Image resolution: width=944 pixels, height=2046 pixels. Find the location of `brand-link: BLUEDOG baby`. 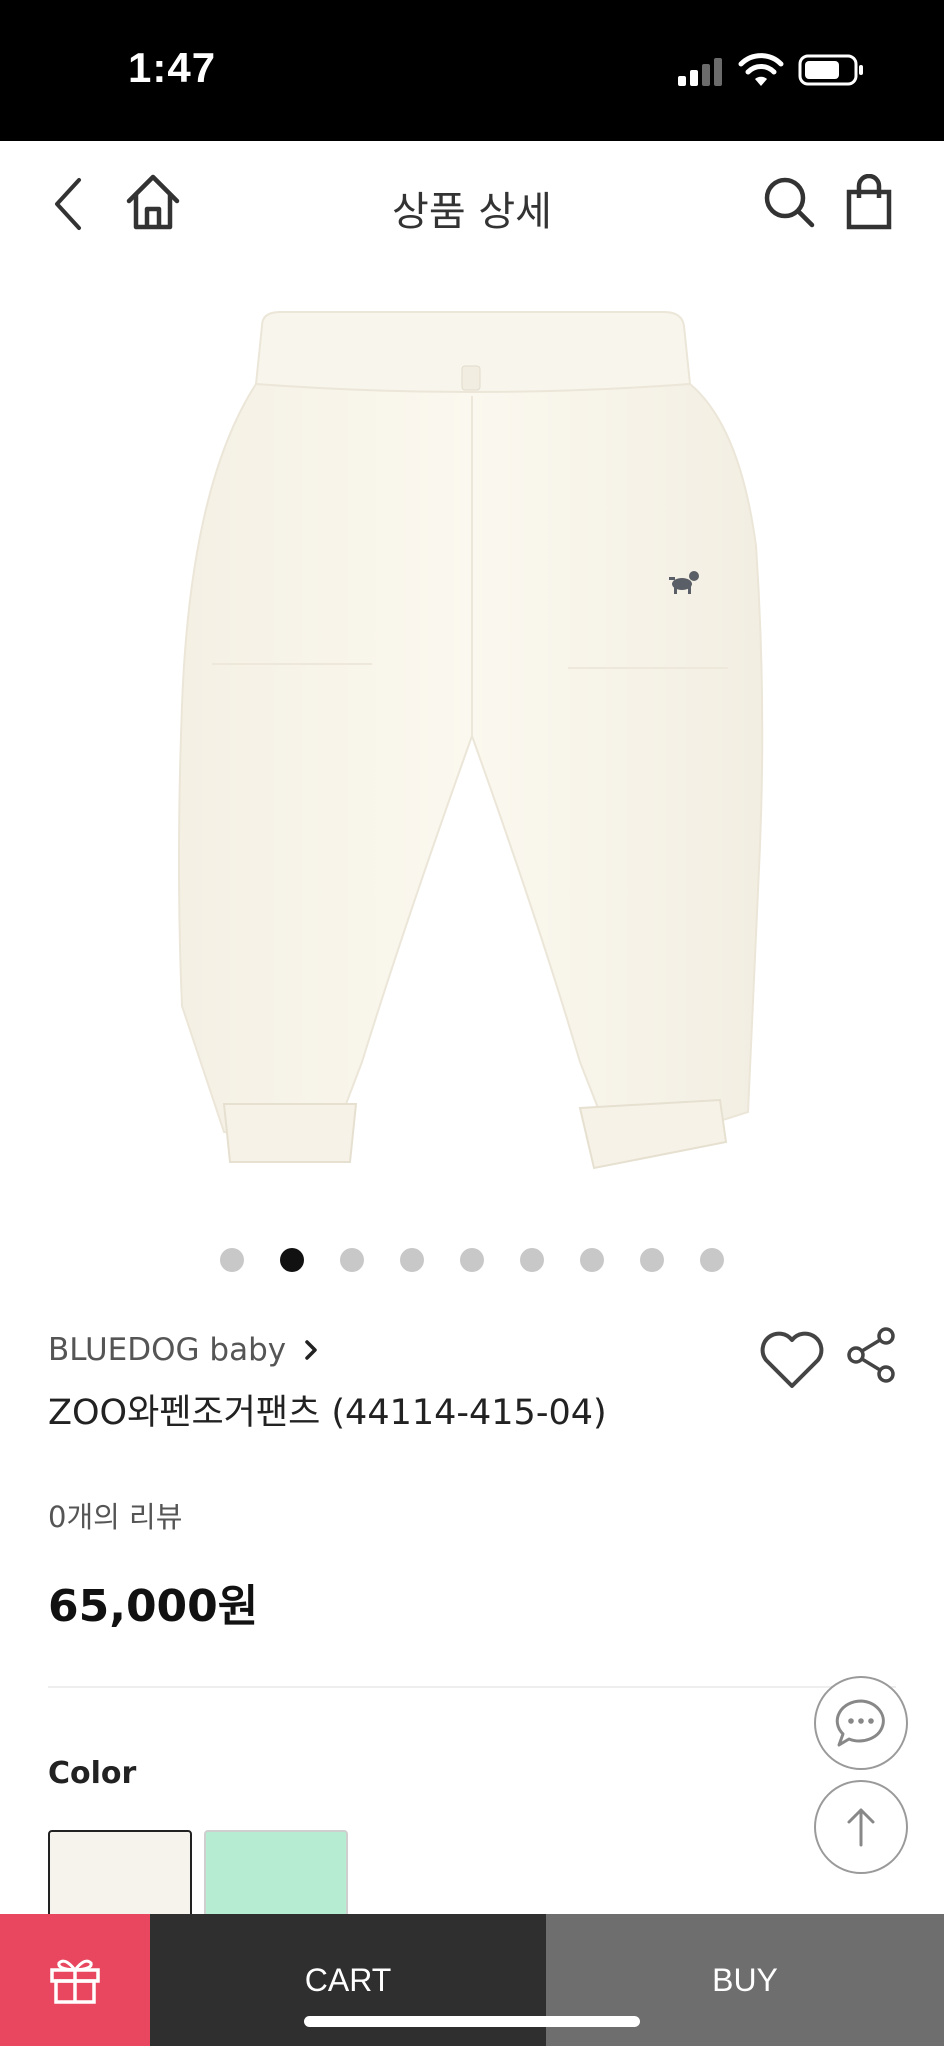

brand-link: BLUEDOG baby is located at coordinates (184, 1350).